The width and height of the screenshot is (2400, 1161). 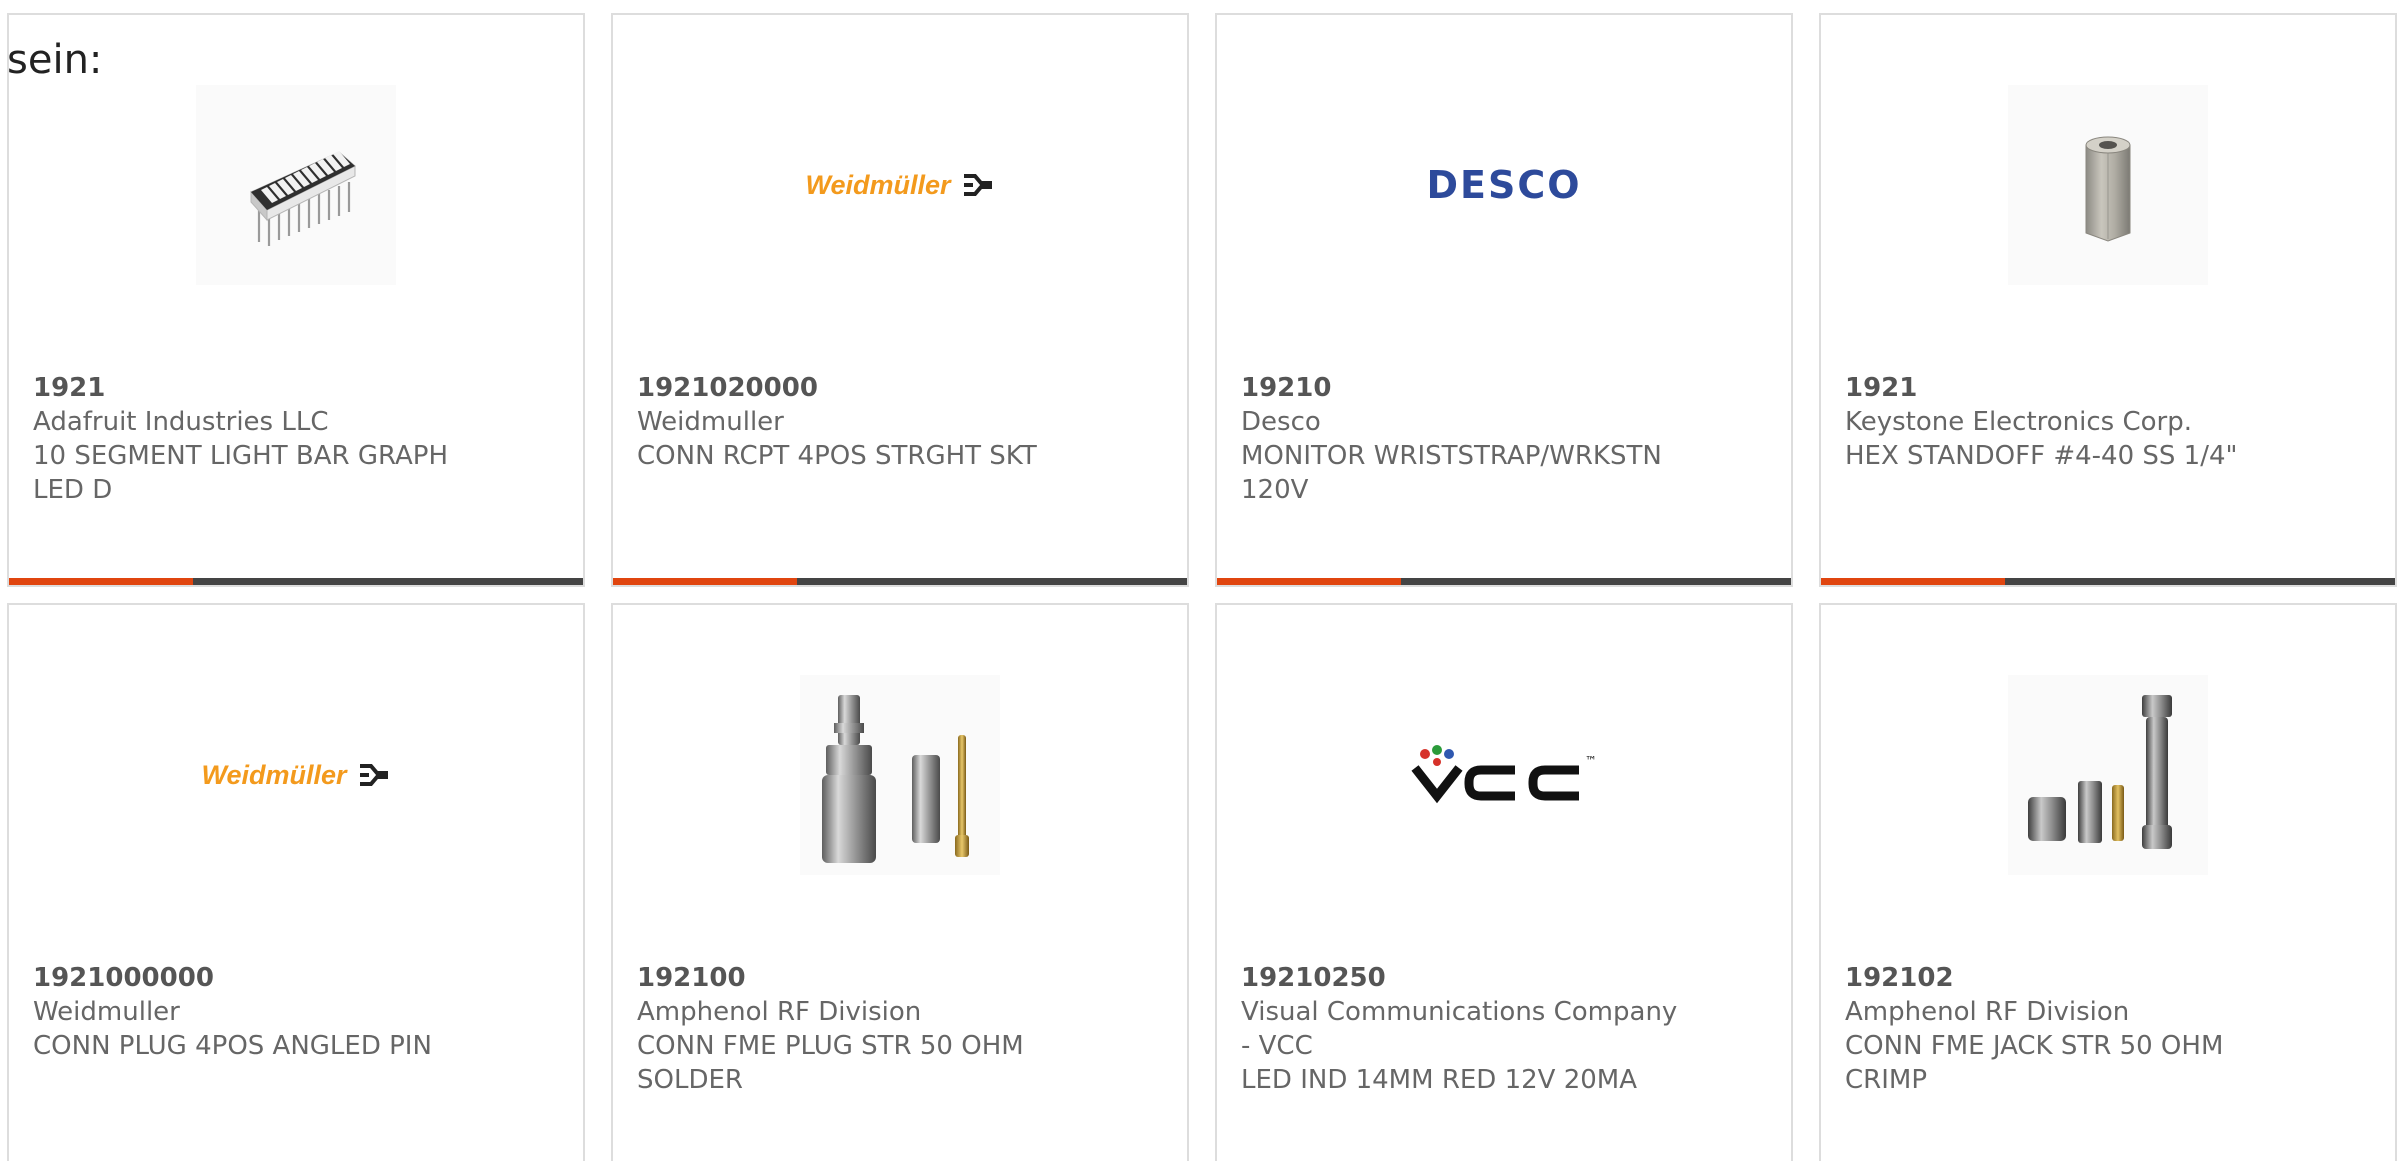 I want to click on part-number: 19210, so click(x=1496, y=388).